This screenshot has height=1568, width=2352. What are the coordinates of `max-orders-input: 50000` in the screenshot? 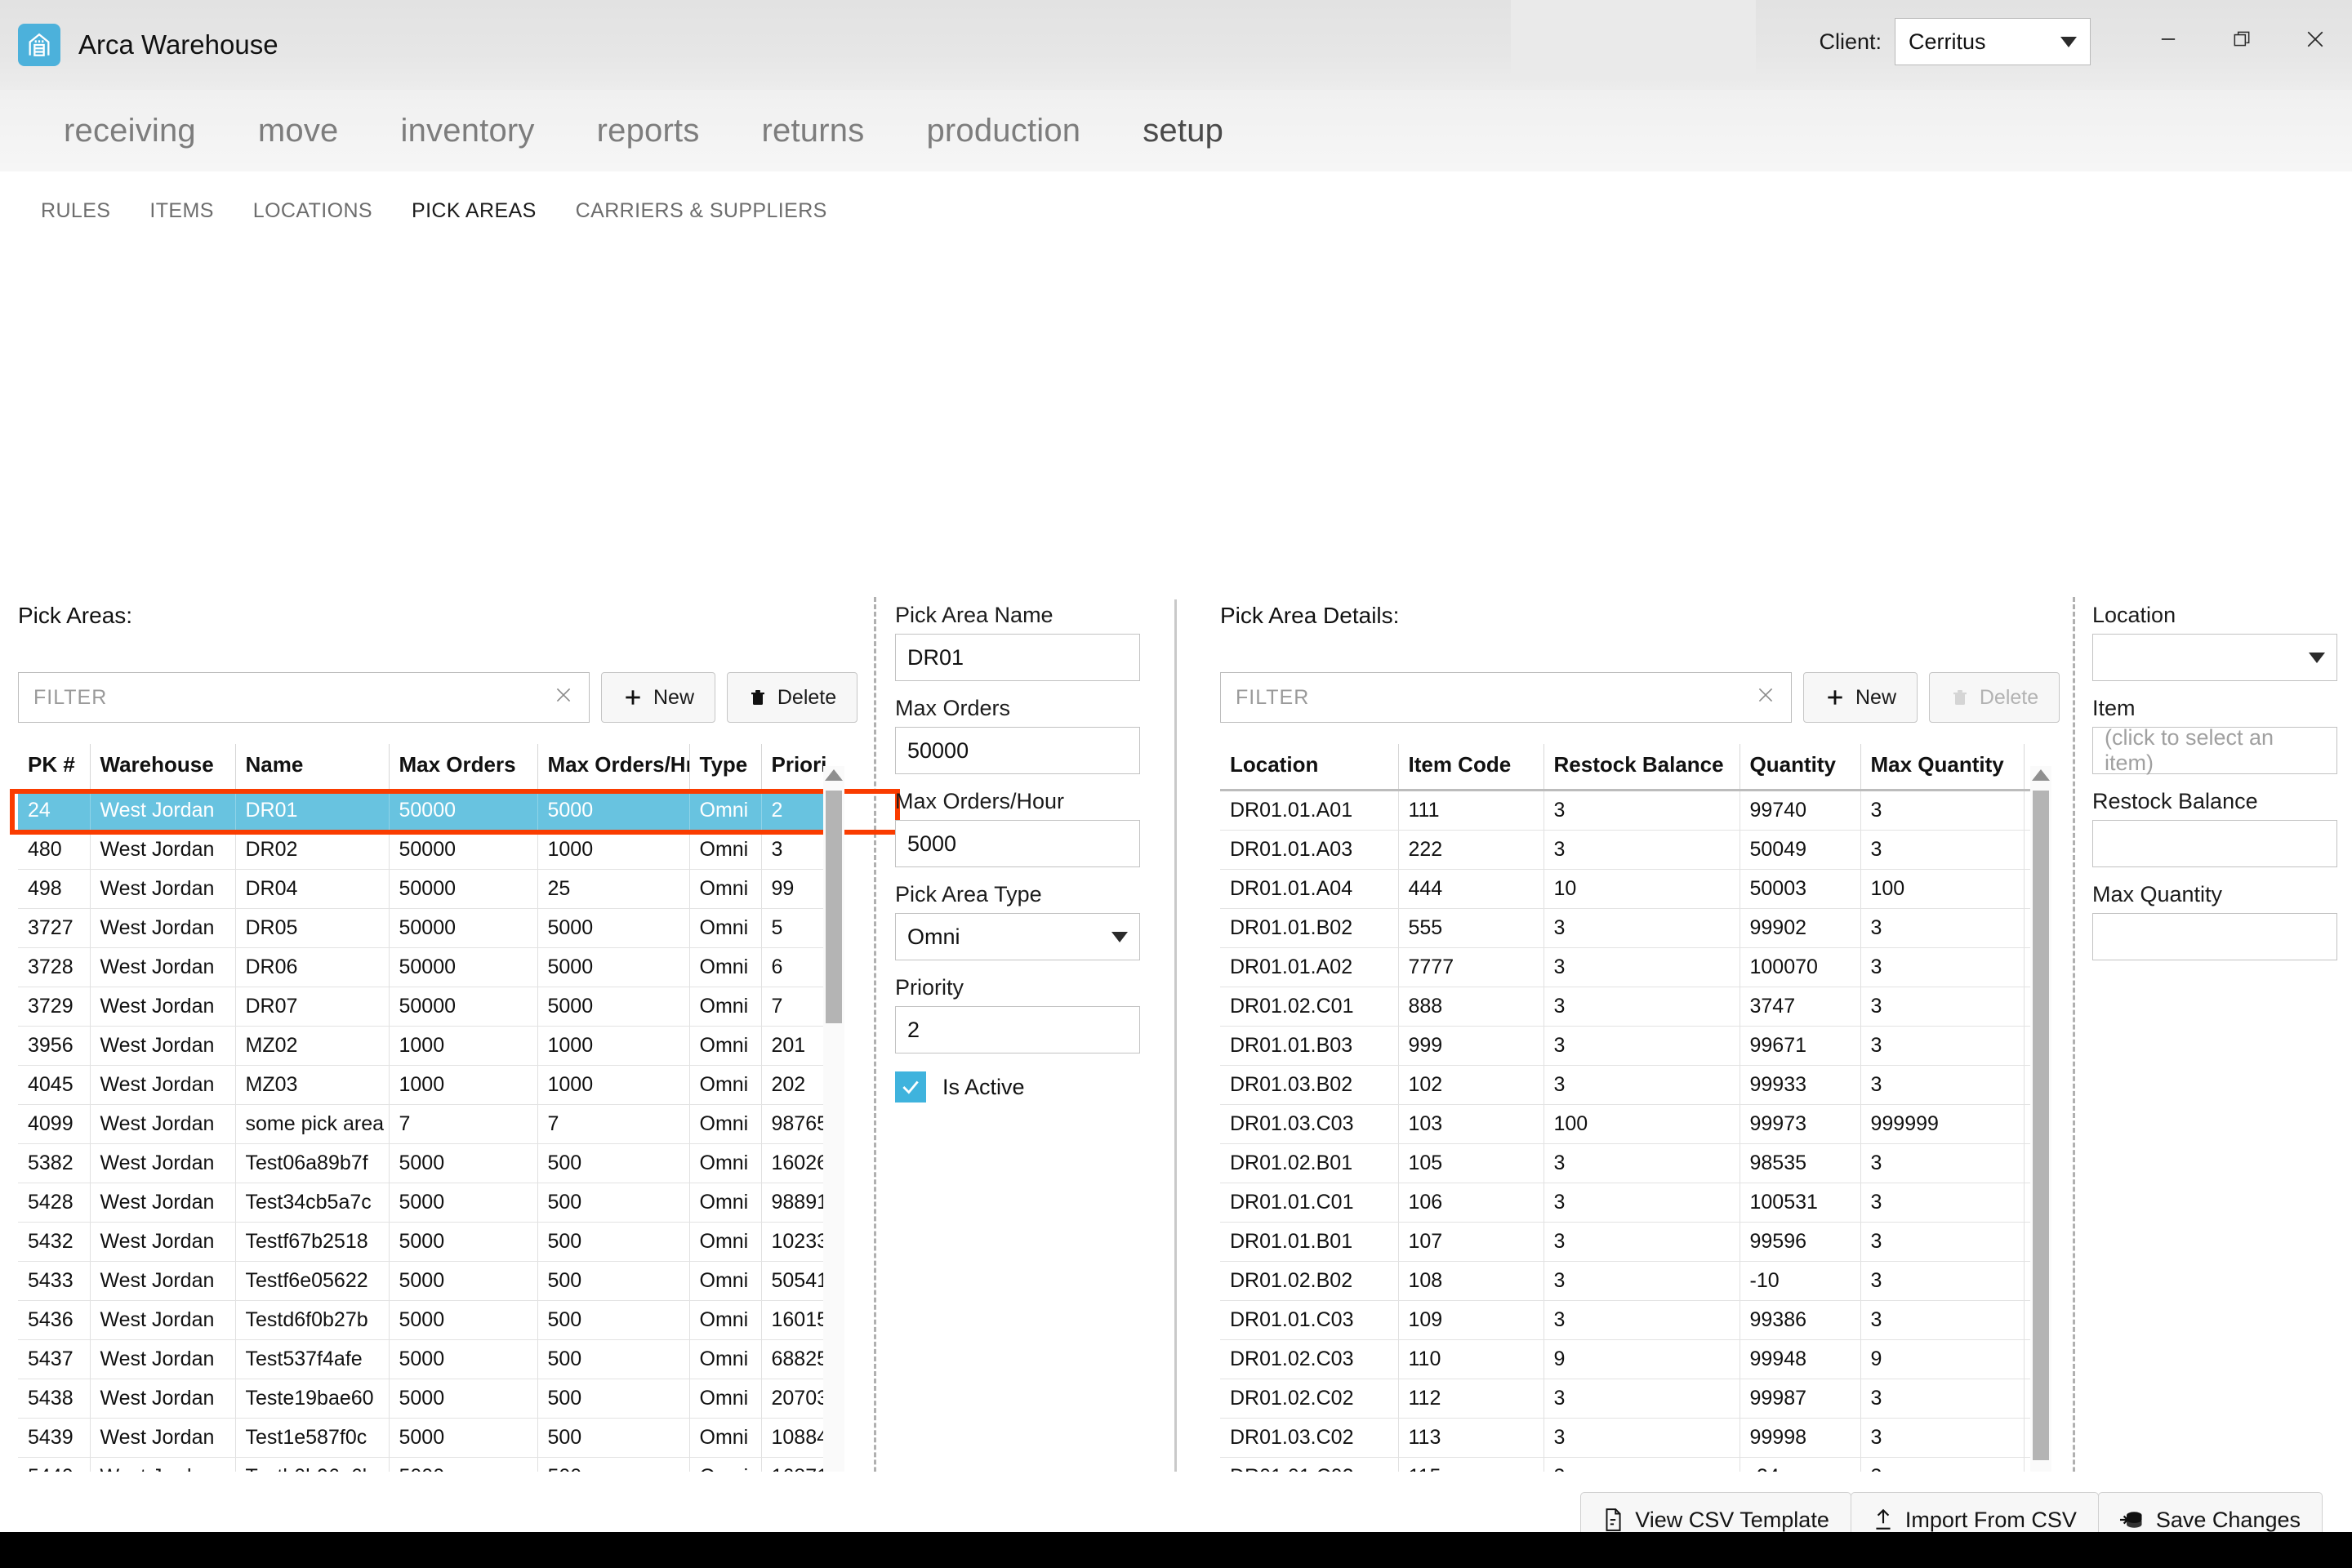 It's located at (1017, 750).